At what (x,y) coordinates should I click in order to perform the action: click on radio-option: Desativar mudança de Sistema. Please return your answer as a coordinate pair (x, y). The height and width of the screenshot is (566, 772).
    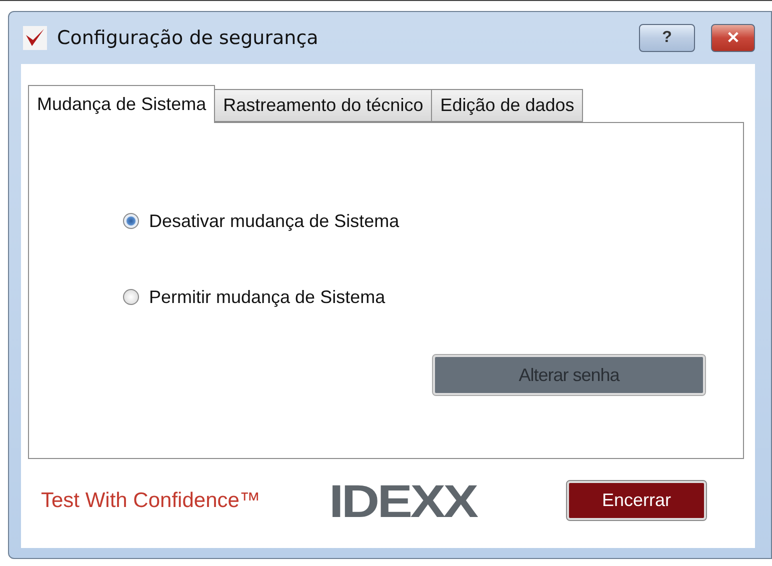
    Looking at the image, I should click on (414, 221).